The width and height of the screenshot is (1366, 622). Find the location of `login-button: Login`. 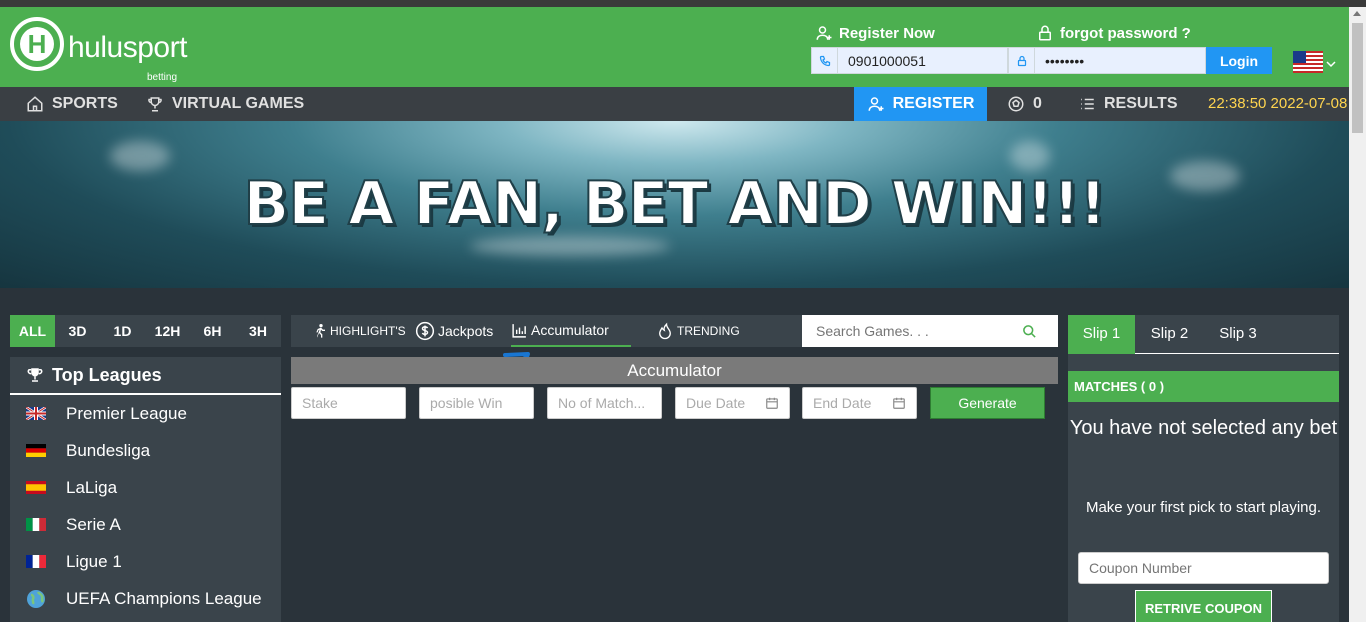

login-button: Login is located at coordinates (1239, 60).